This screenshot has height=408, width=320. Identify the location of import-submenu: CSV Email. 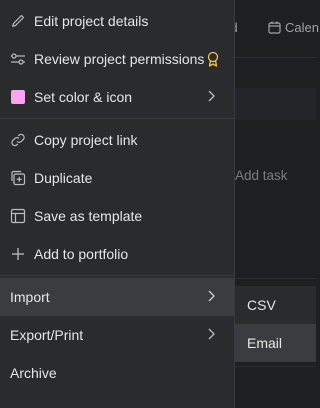
(275, 324).